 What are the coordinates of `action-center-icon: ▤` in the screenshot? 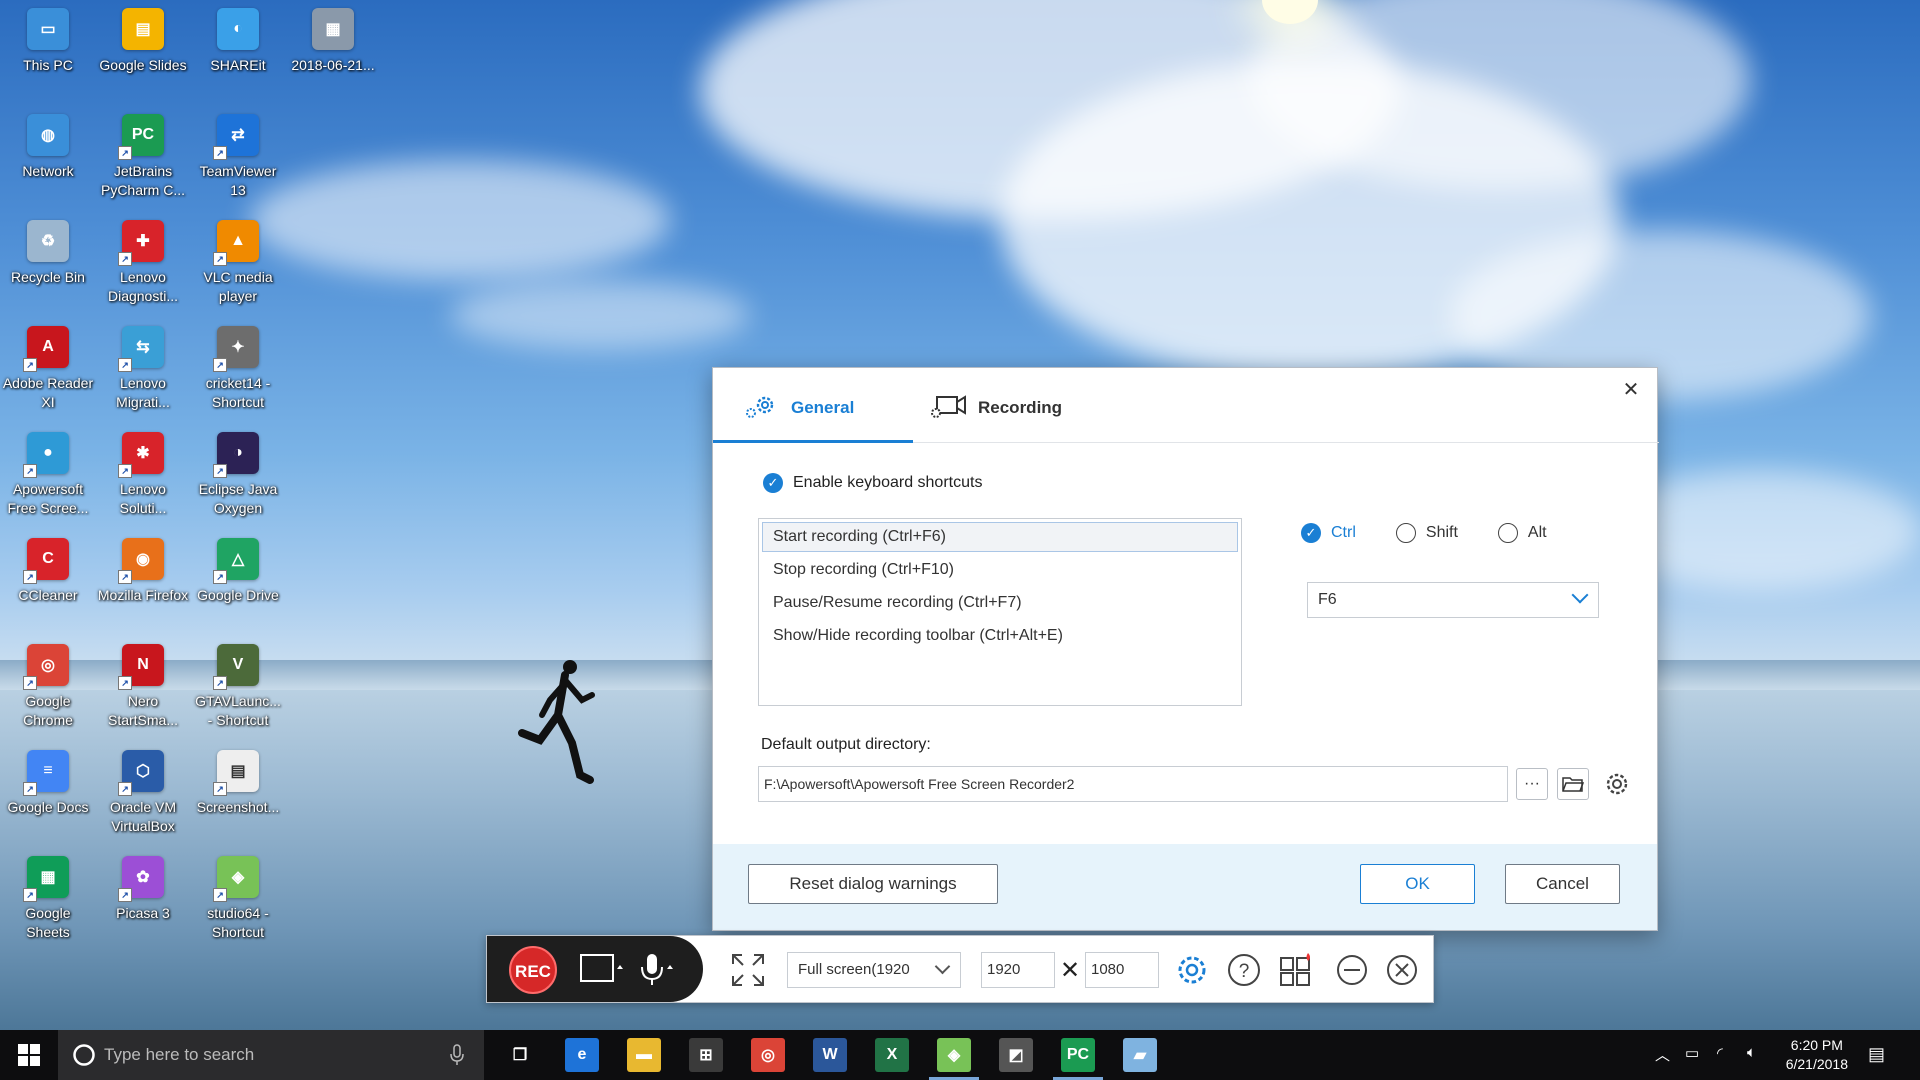 It's located at (1876, 1054).